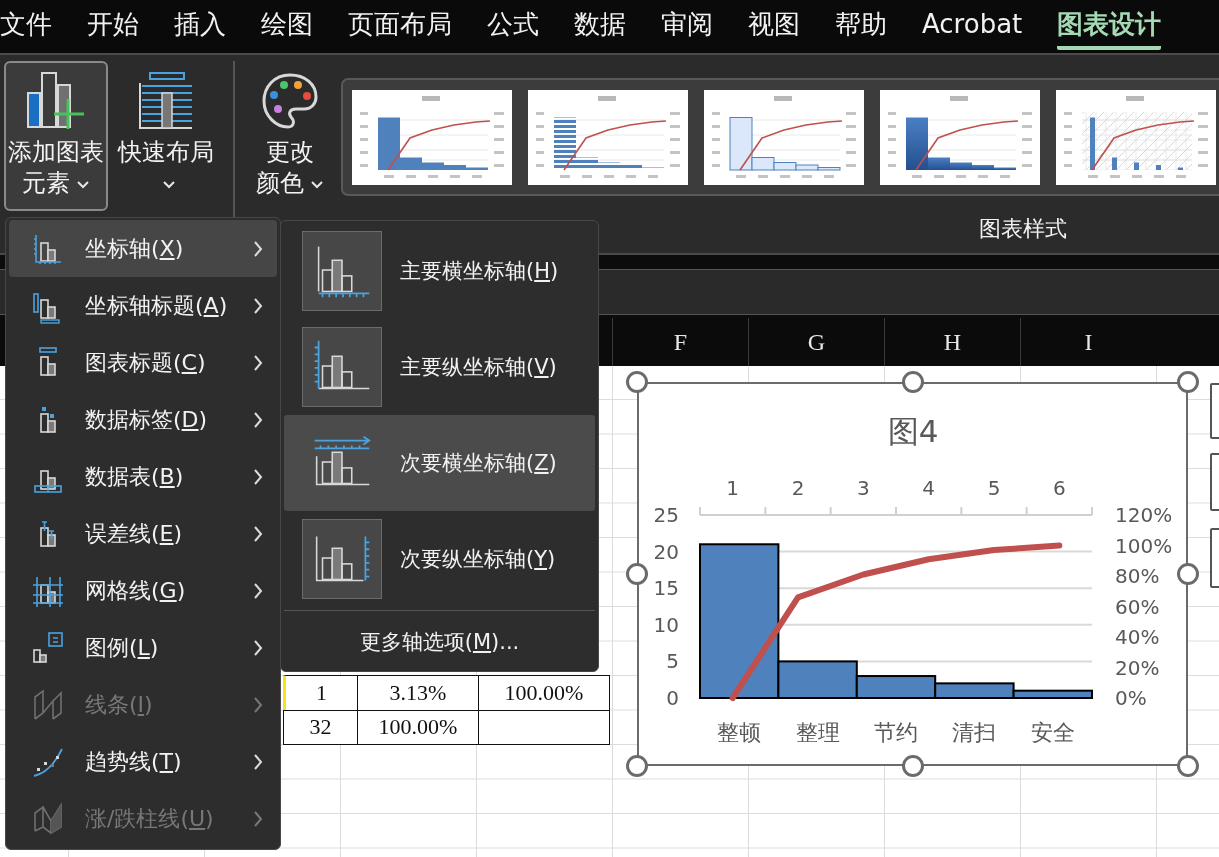  I want to click on ribbon-tab: 帮助, so click(861, 27).